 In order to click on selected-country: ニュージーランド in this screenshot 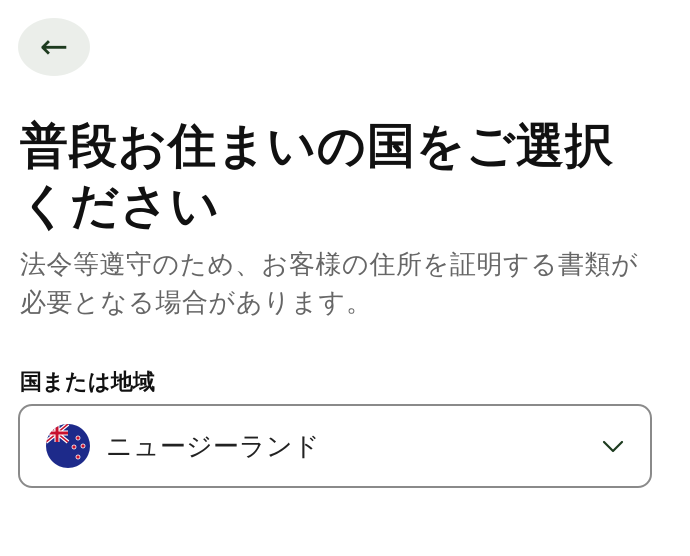, I will do `click(213, 447)`.